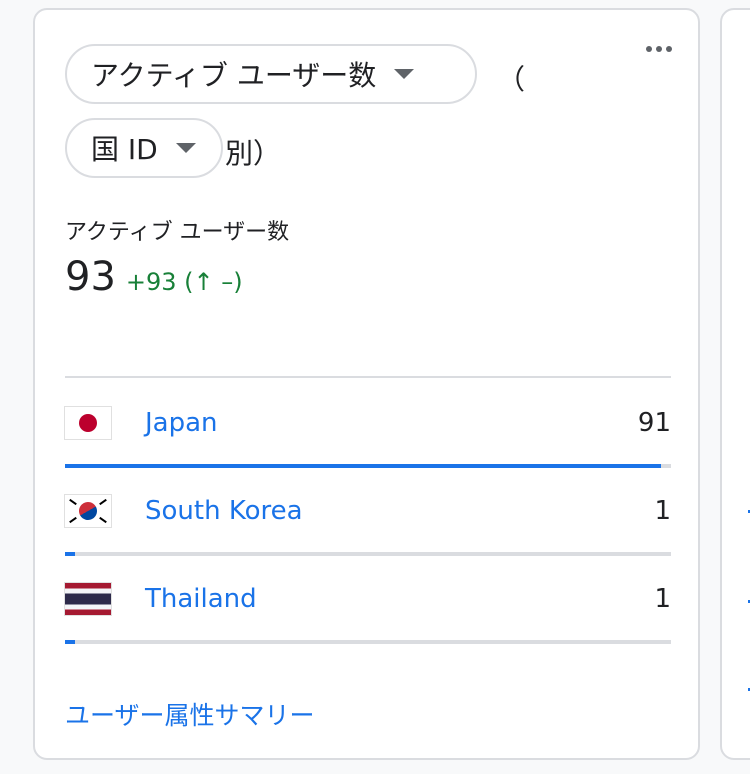 The height and width of the screenshot is (774, 750). What do you see at coordinates (184, 282) in the screenshot?
I see `metric-change: +93 (↑ –)` at bounding box center [184, 282].